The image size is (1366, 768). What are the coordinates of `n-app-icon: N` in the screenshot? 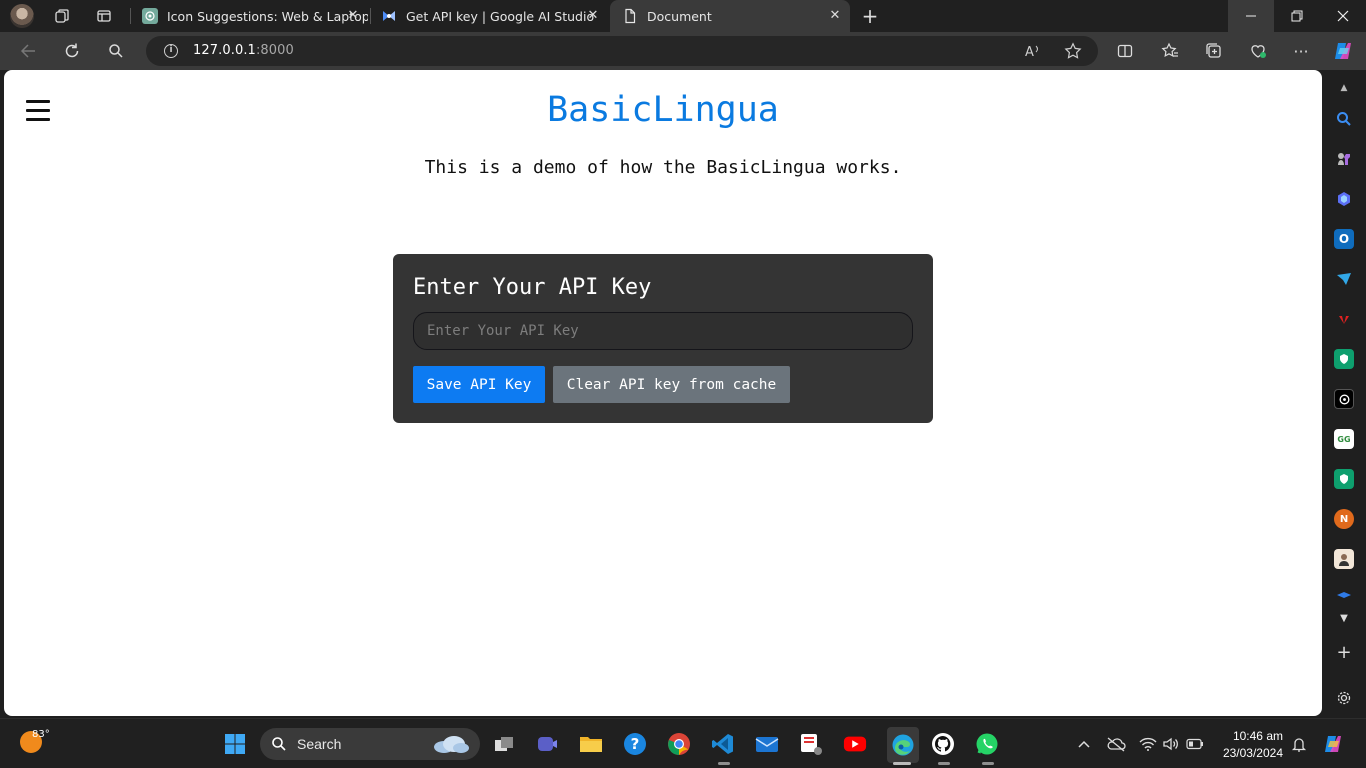 It's located at (1344, 519).